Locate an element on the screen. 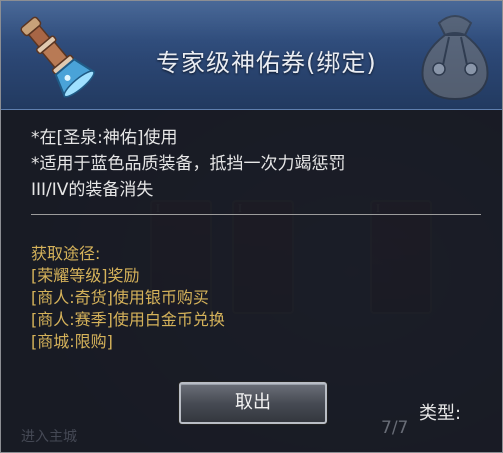 This screenshot has width=503, height=453. source-item: [荣耀等级]奖励 is located at coordinates (85, 275).